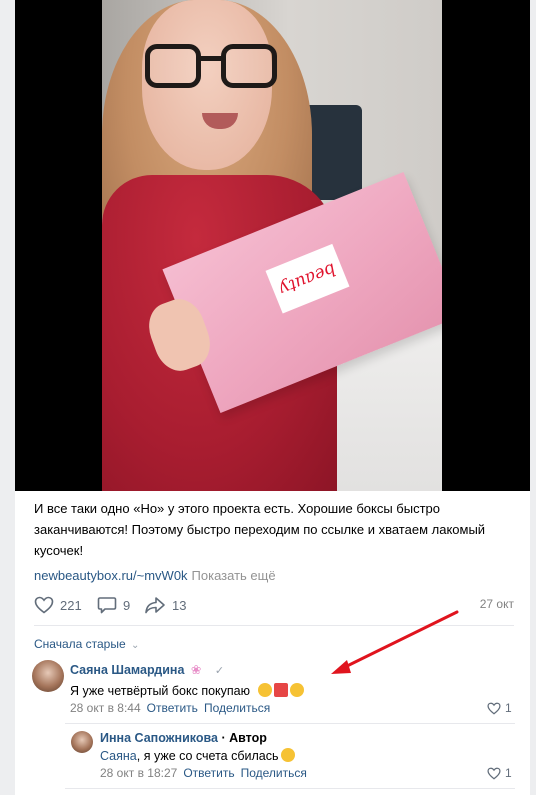 The height and width of the screenshot is (795, 536). I want to click on video-person-glasses, so click(211, 66).